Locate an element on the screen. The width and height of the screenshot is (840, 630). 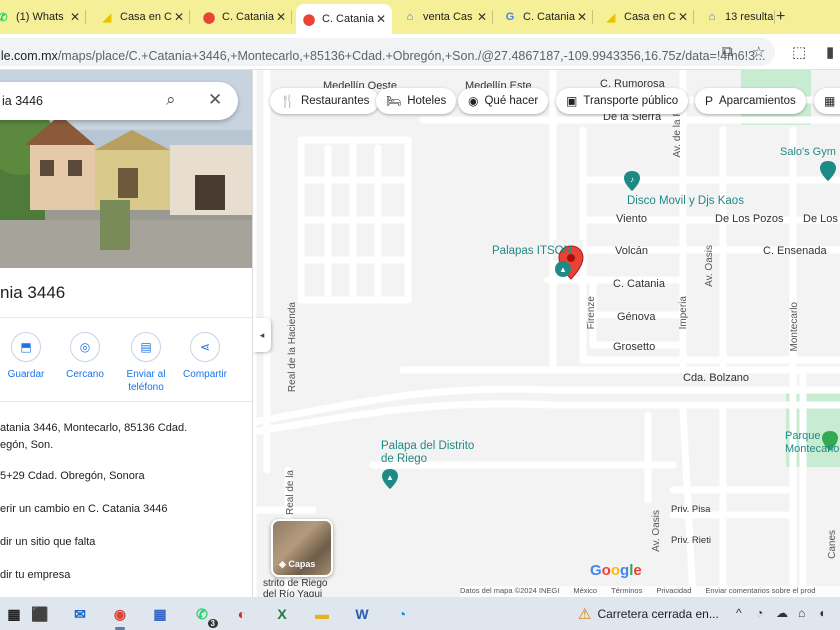
explorer-app-icon: ▬ is located at coordinates (322, 614).